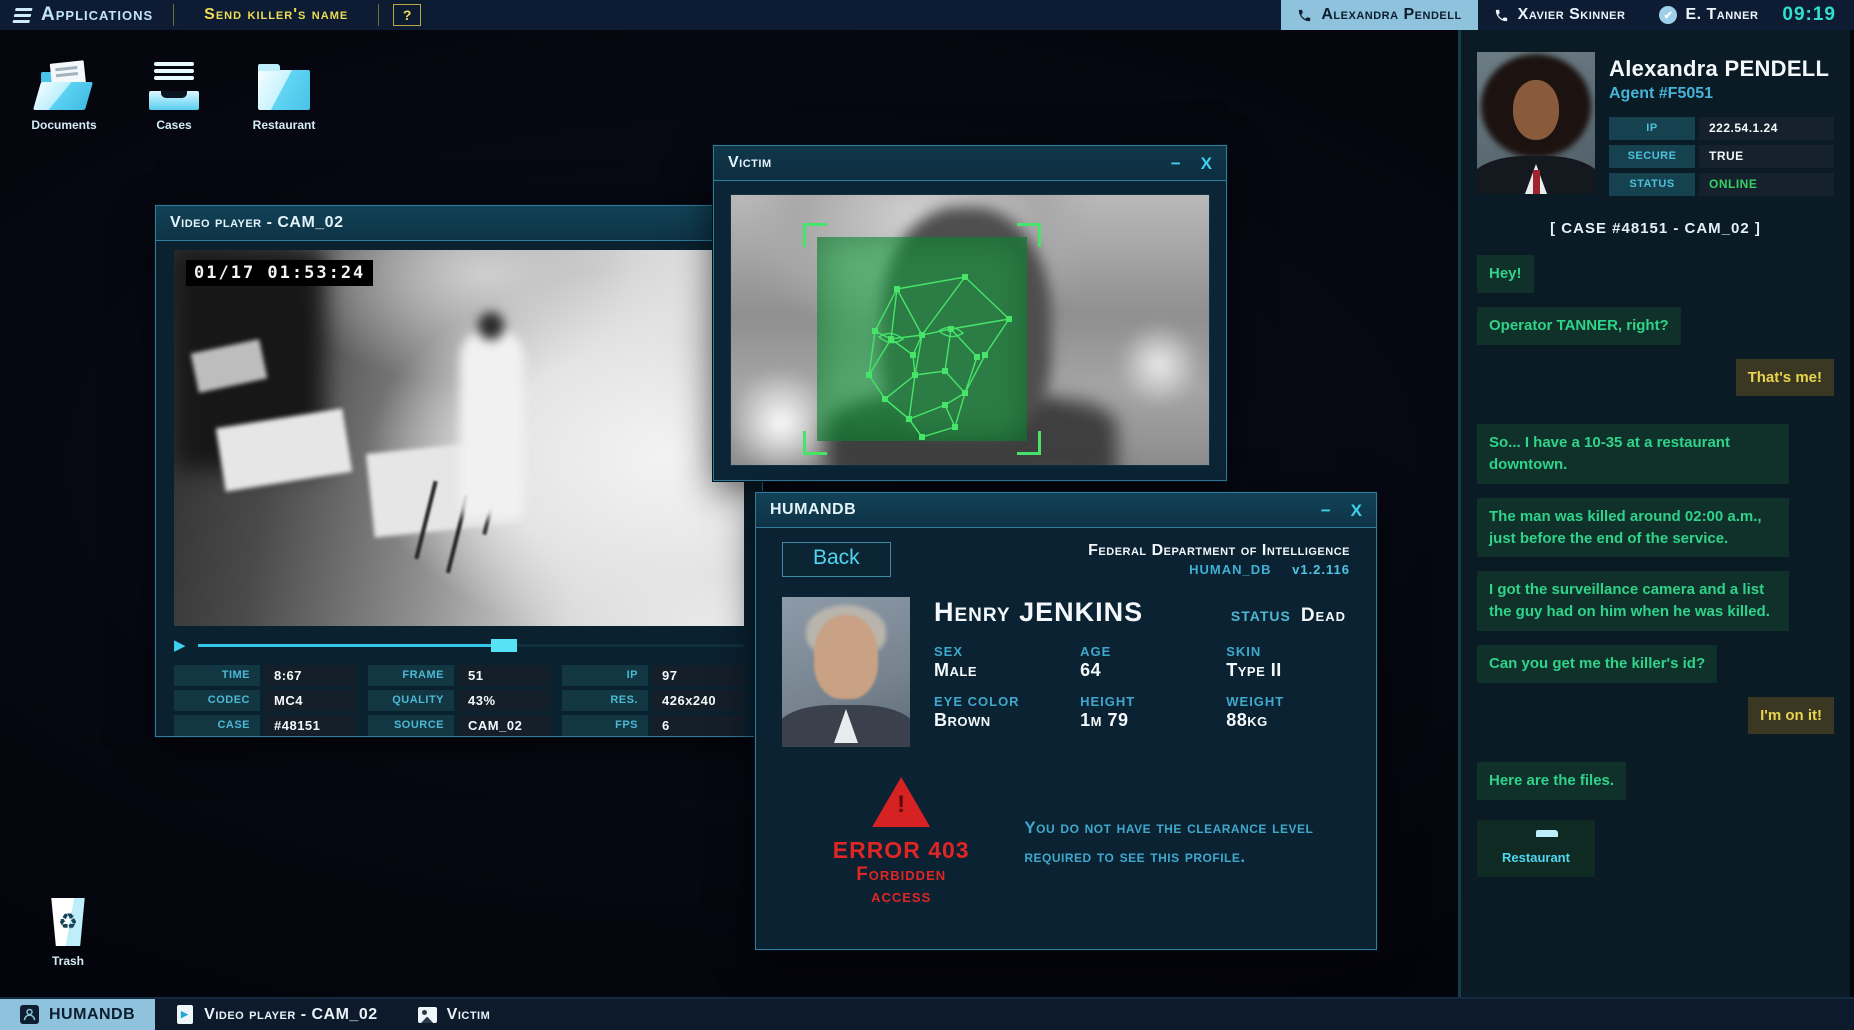 This screenshot has width=1854, height=1030. What do you see at coordinates (1536, 848) in the screenshot?
I see `attachment-restaurant-folder: Restaurant` at bounding box center [1536, 848].